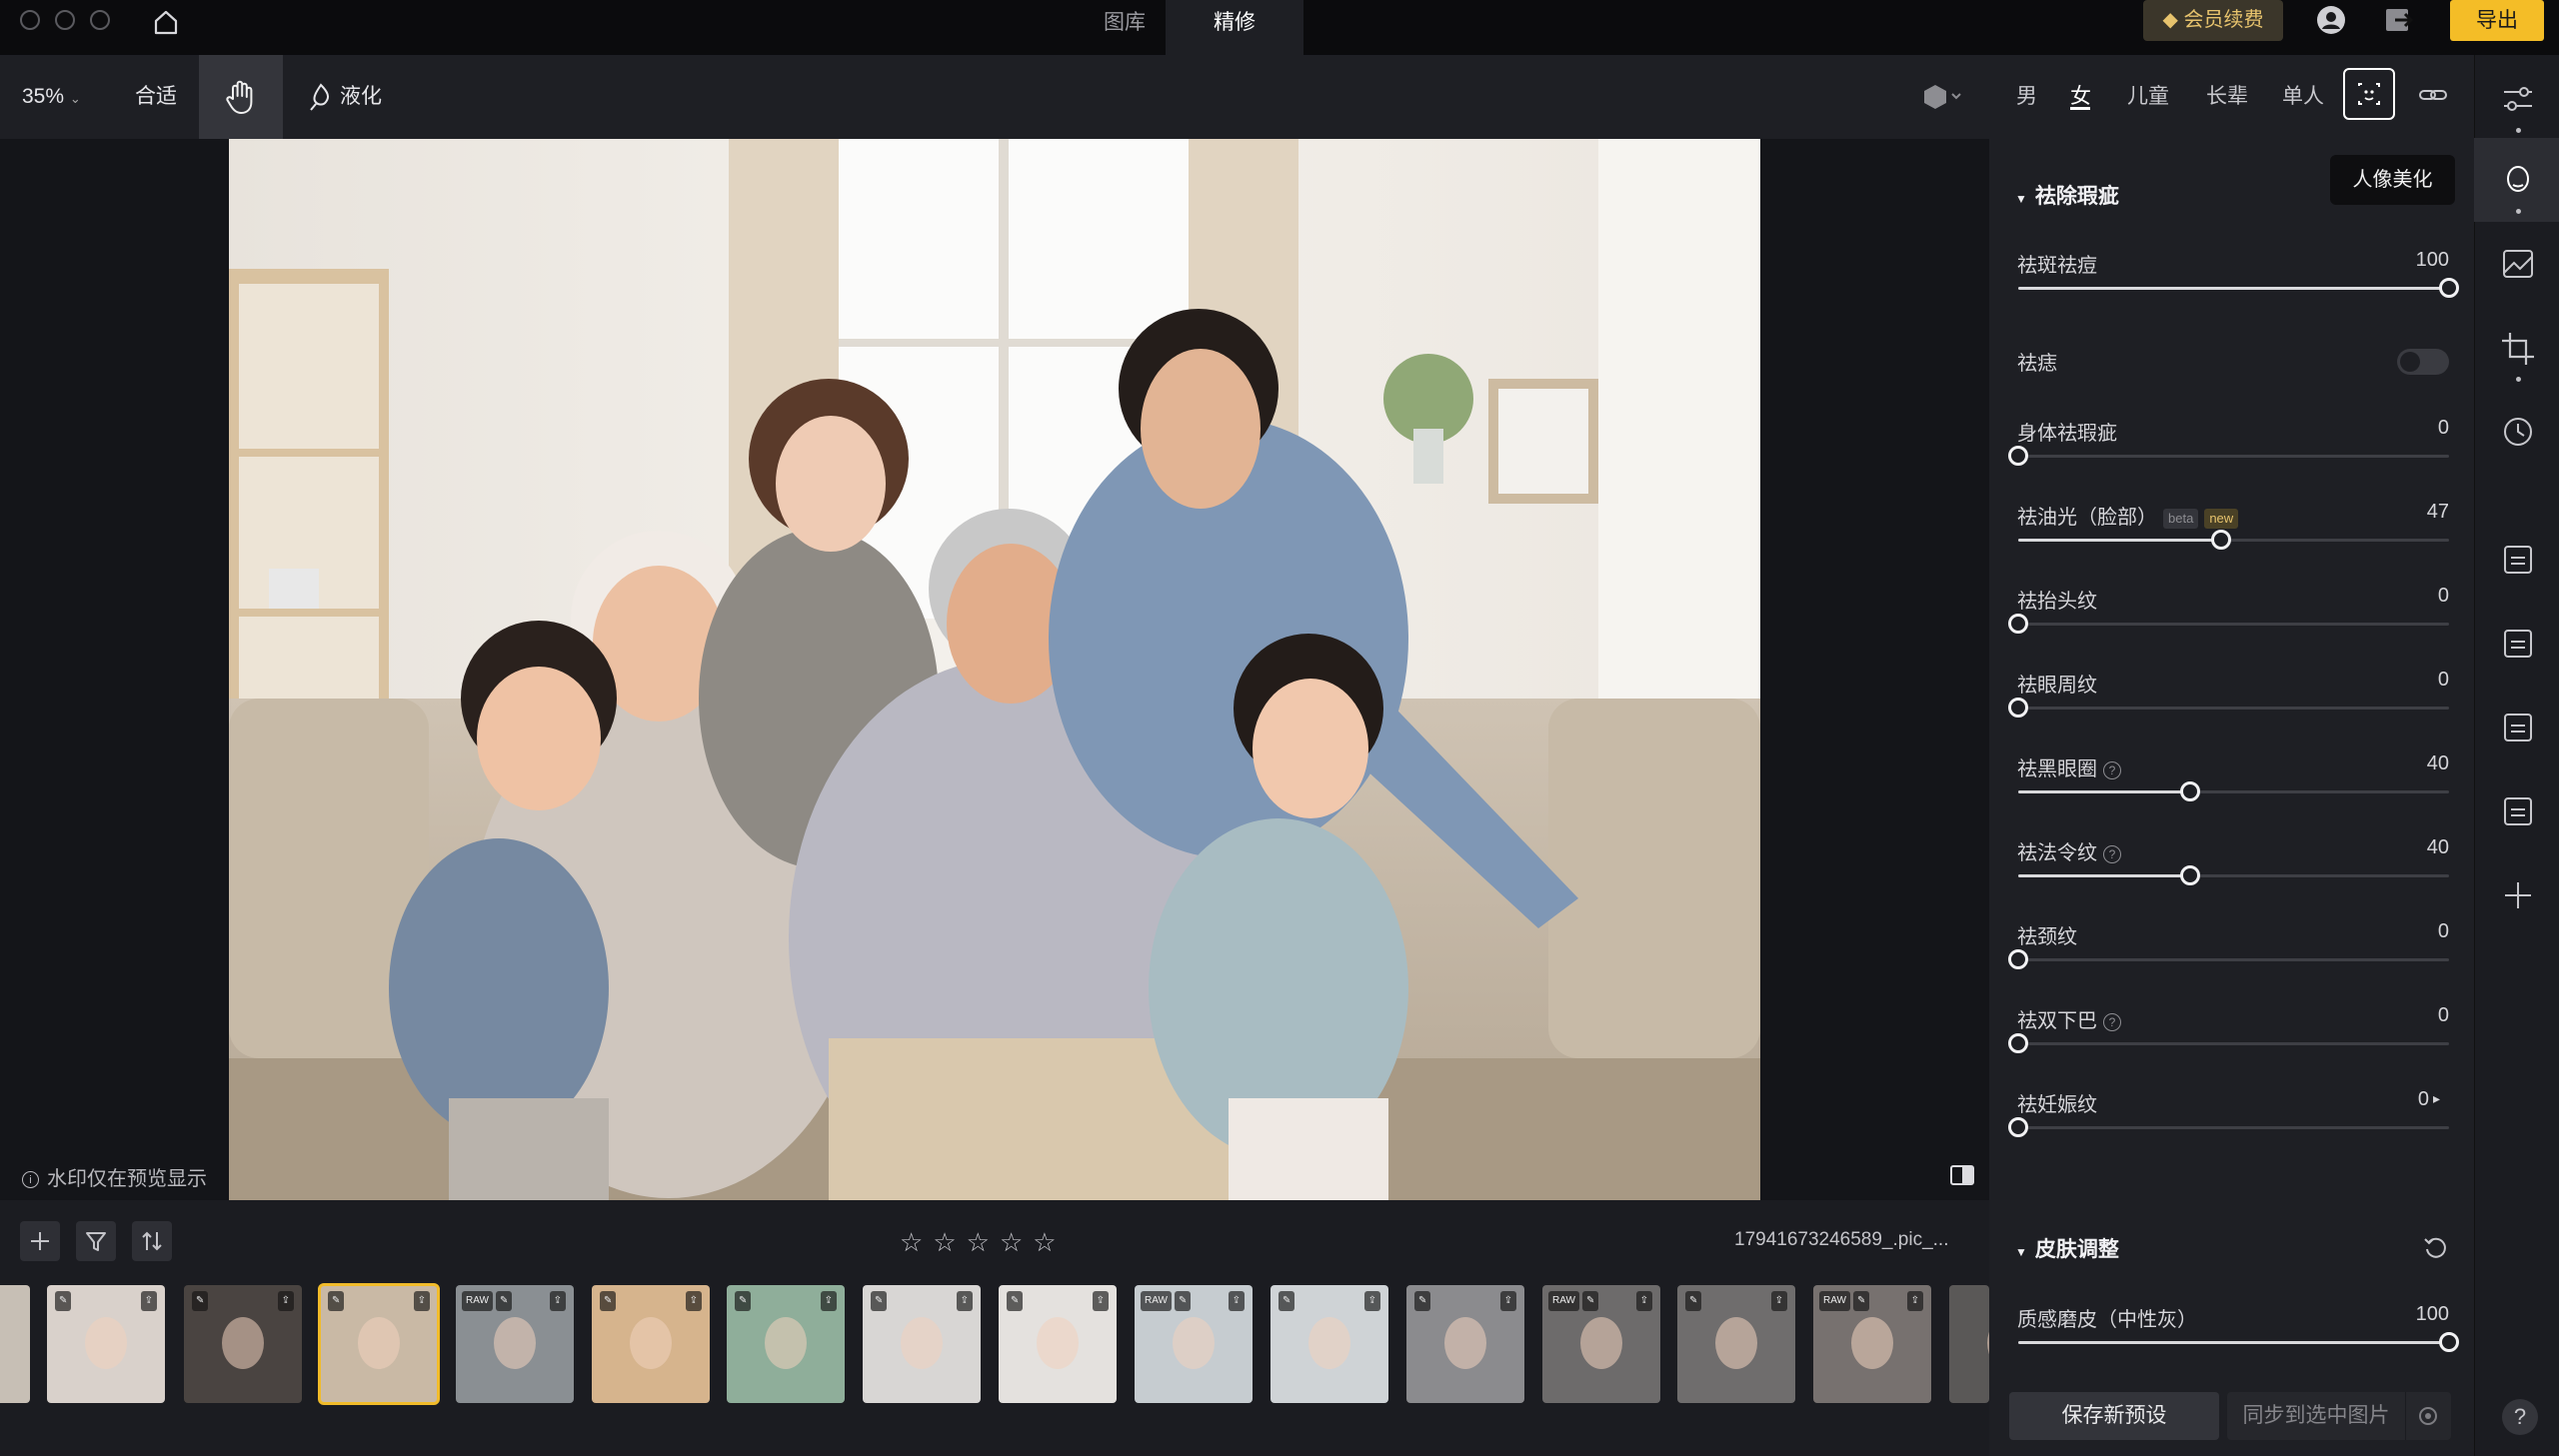 The image size is (2559, 1456). I want to click on compare-icon, so click(1962, 1175).